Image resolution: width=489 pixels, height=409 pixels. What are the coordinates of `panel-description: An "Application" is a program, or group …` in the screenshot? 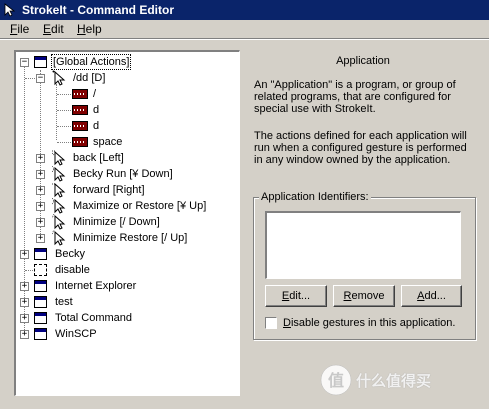 It's located at (355, 97).